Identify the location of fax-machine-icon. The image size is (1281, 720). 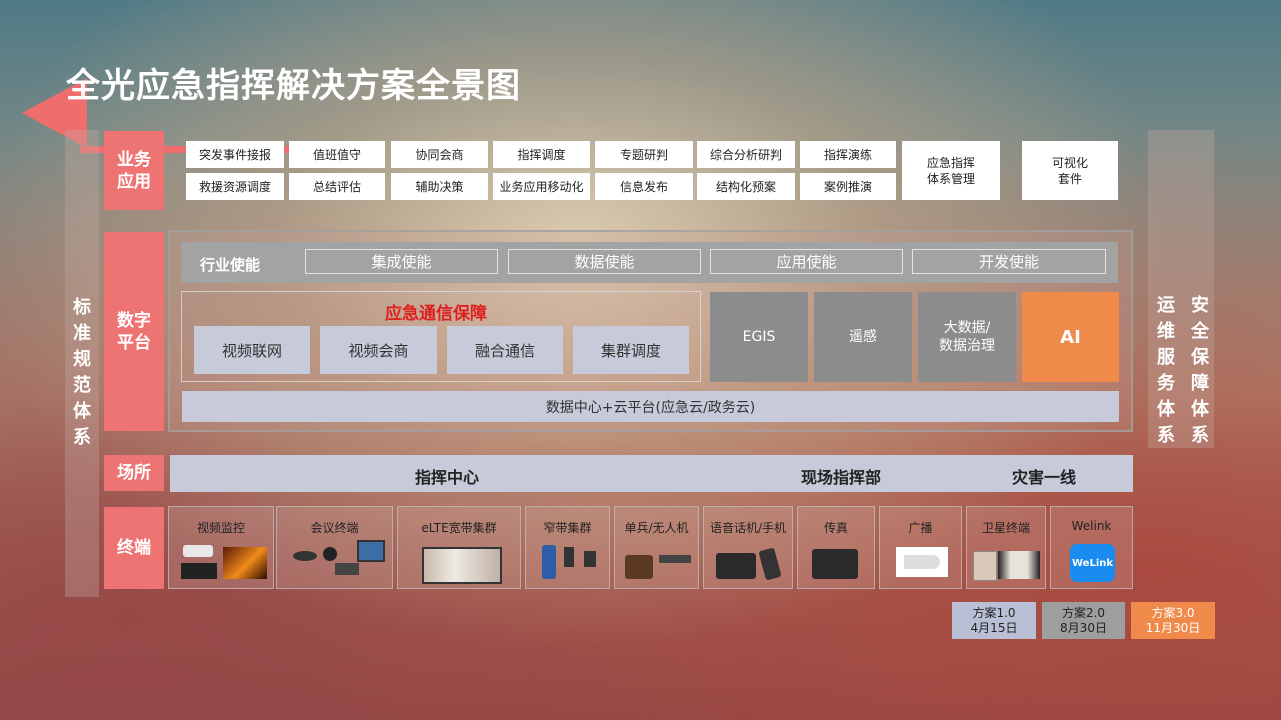
(835, 564).